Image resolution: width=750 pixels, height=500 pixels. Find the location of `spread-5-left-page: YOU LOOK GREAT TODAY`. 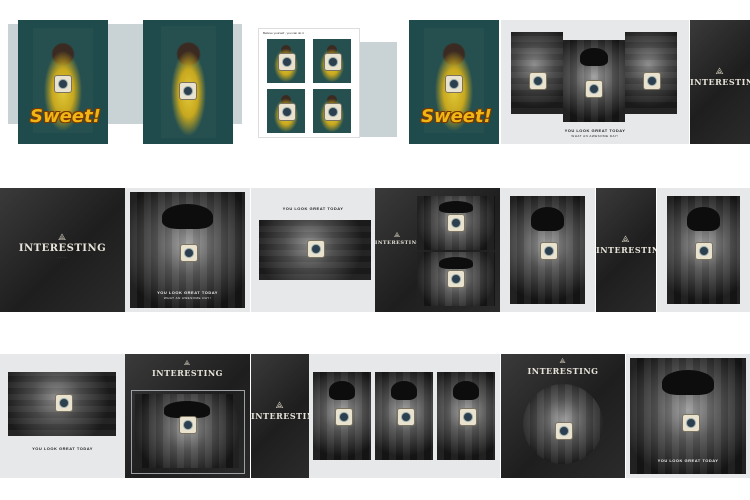

spread-5-left-page: YOU LOOK GREAT TODAY is located at coordinates (313, 250).